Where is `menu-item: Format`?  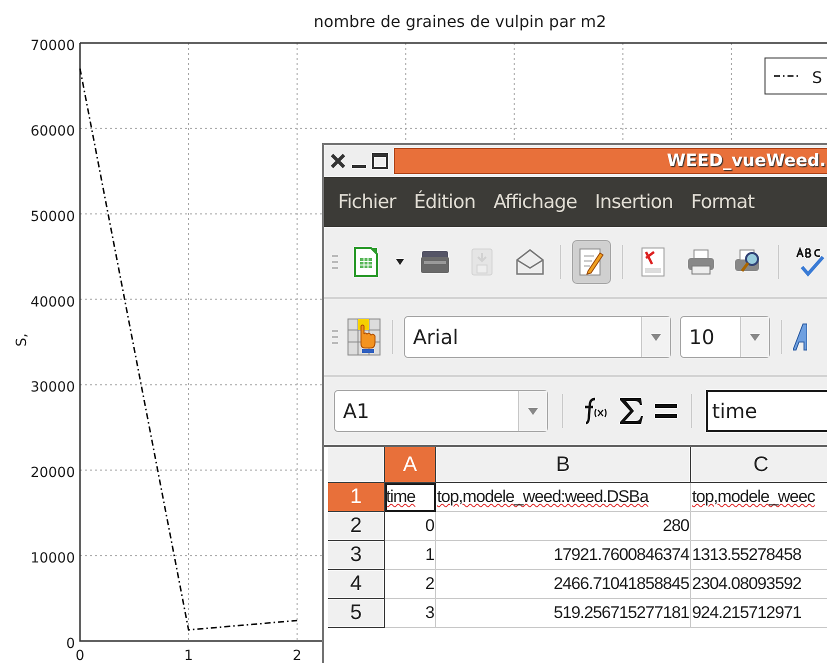
menu-item: Format is located at coordinates (722, 202).